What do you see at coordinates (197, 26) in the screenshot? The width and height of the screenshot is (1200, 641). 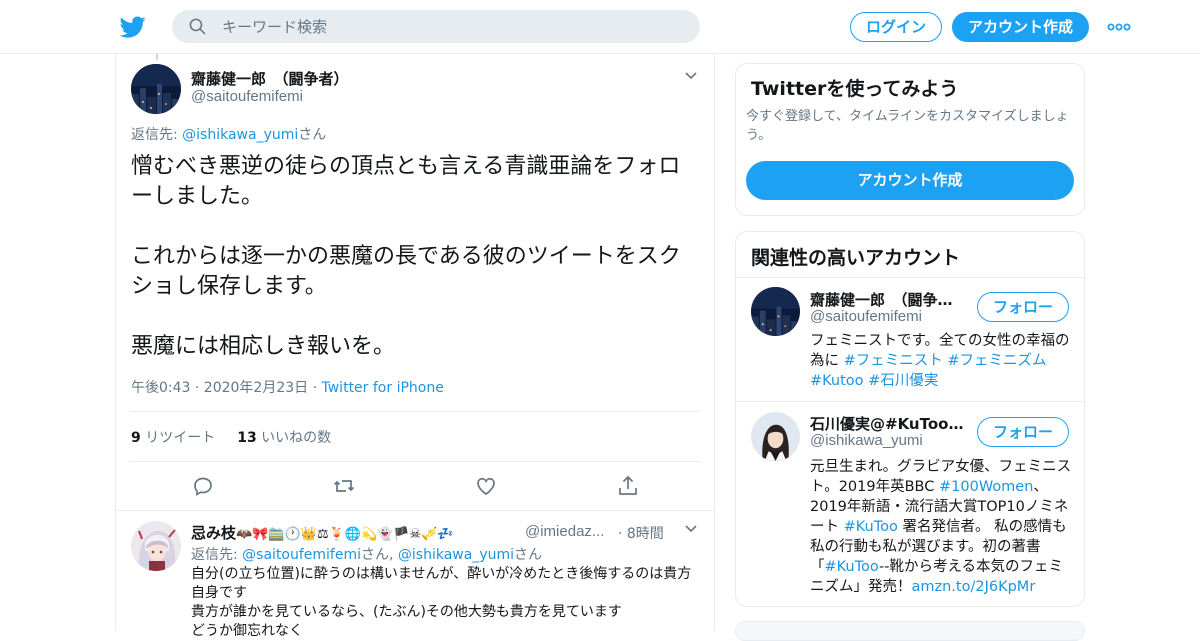 I see `search-icon` at bounding box center [197, 26].